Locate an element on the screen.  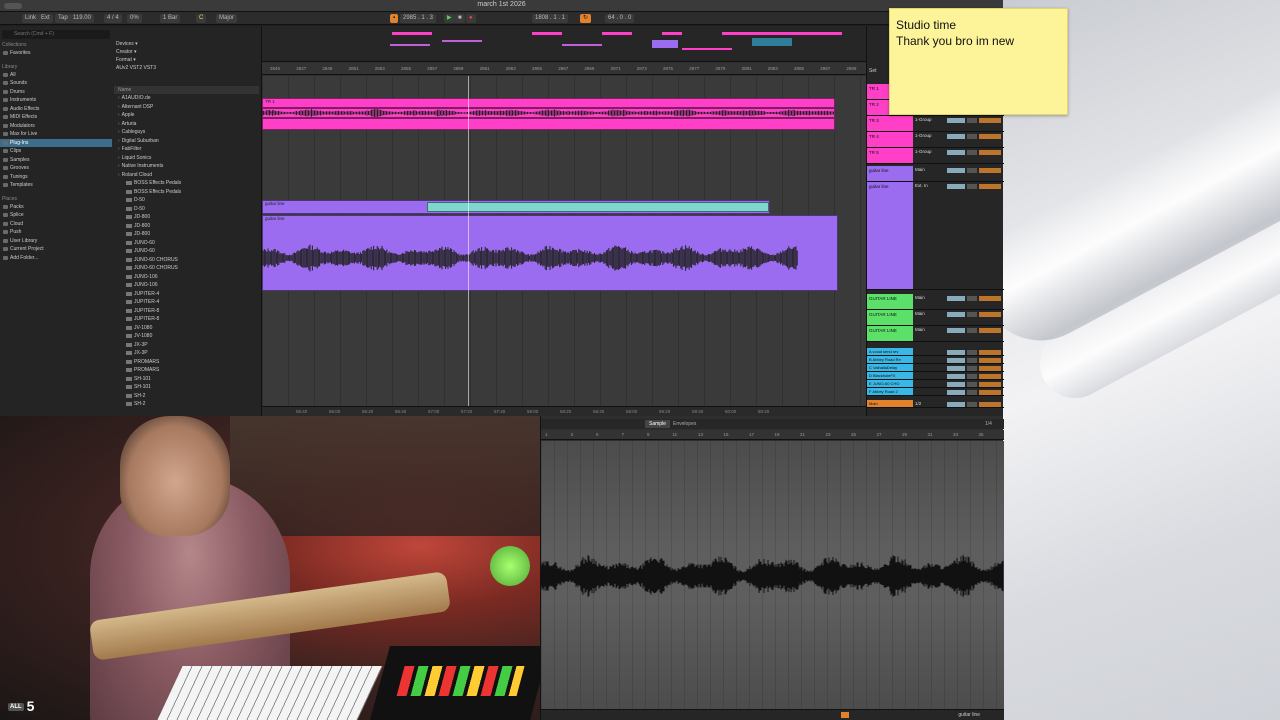
sidebar-item-grooves: Grooves is located at coordinates (56, 168).